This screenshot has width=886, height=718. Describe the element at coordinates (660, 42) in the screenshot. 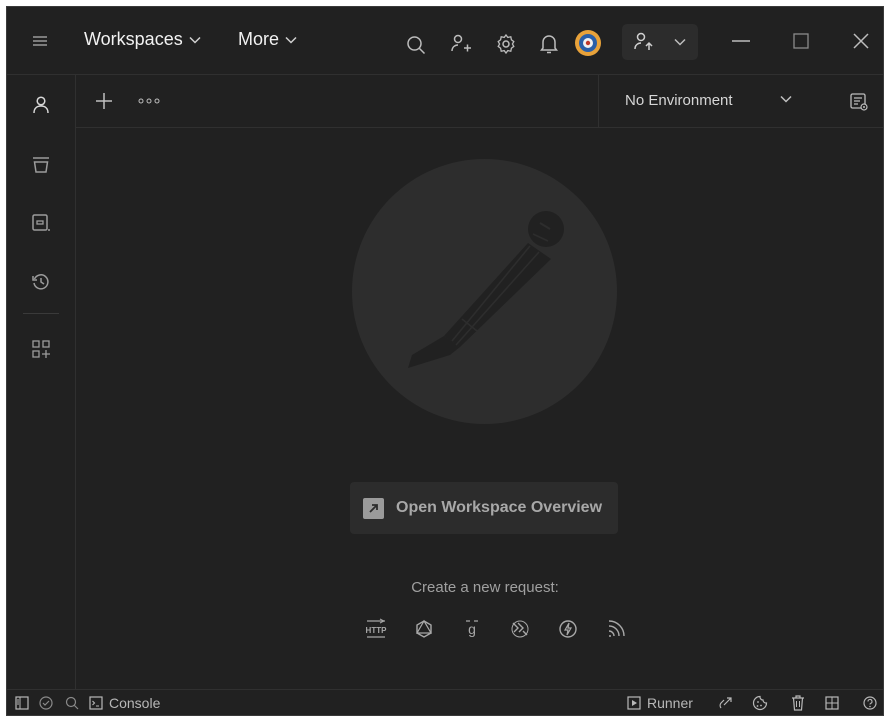

I see `account-switcher` at that location.